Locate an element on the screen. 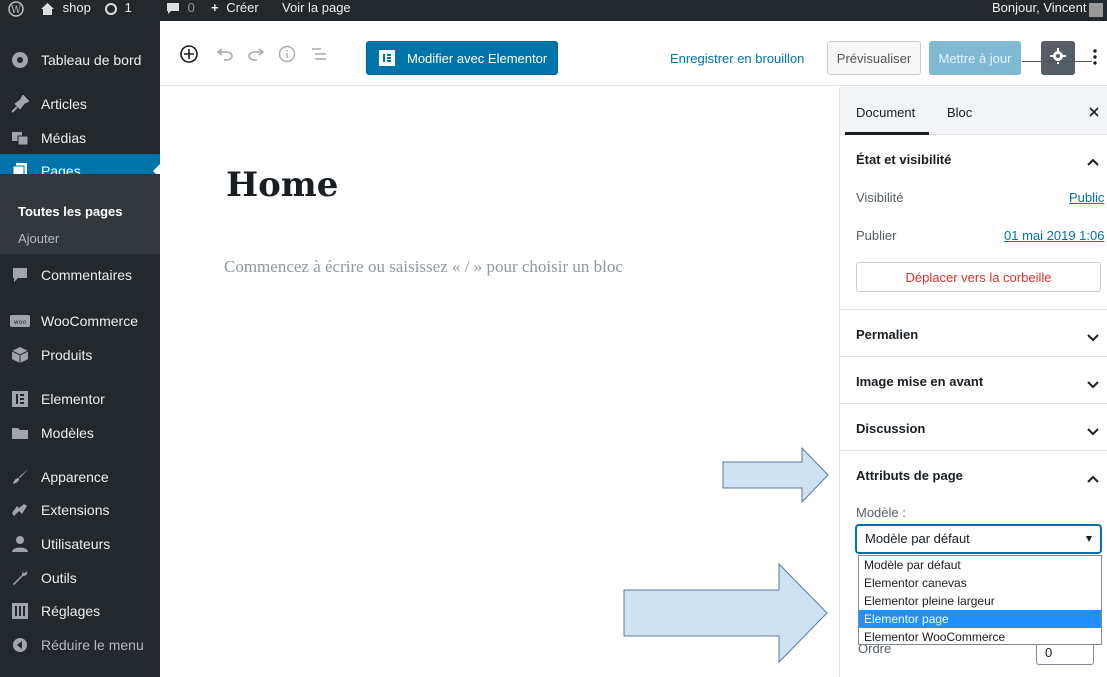  updates-count: 1 is located at coordinates (128, 7).